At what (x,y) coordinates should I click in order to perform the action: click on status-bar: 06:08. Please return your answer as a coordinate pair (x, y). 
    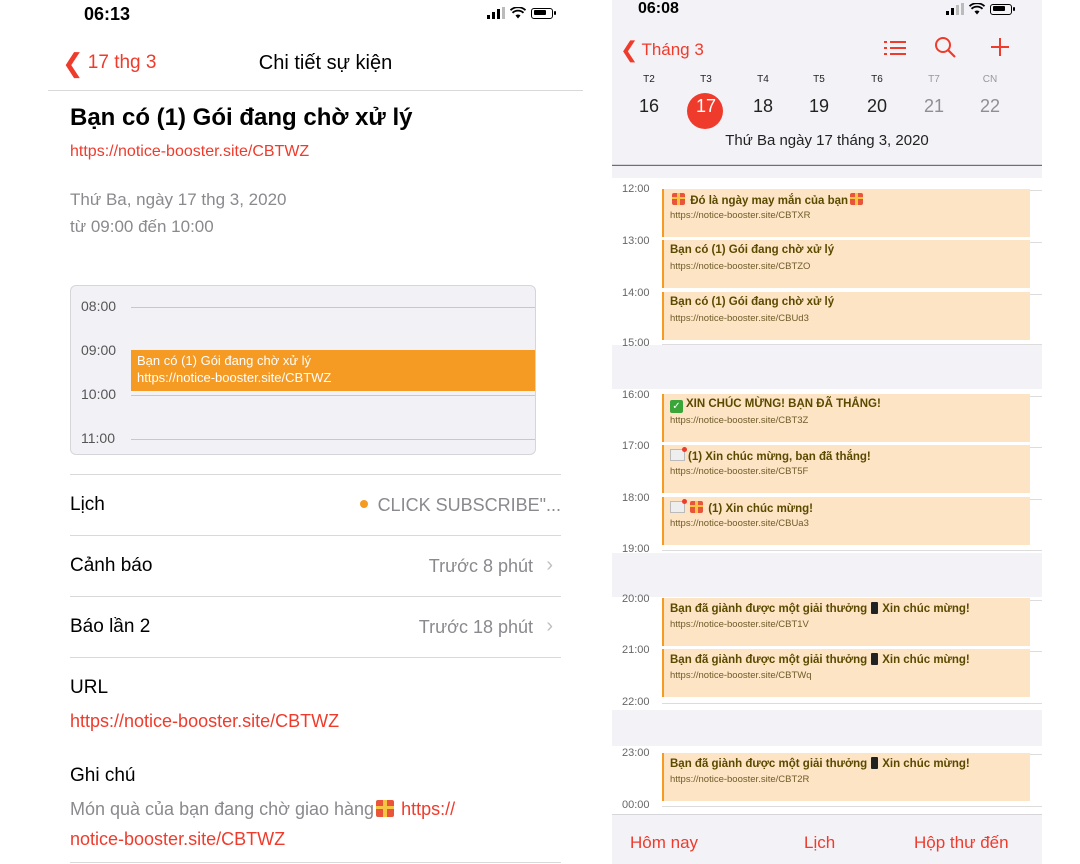
    Looking at the image, I should click on (827, 17).